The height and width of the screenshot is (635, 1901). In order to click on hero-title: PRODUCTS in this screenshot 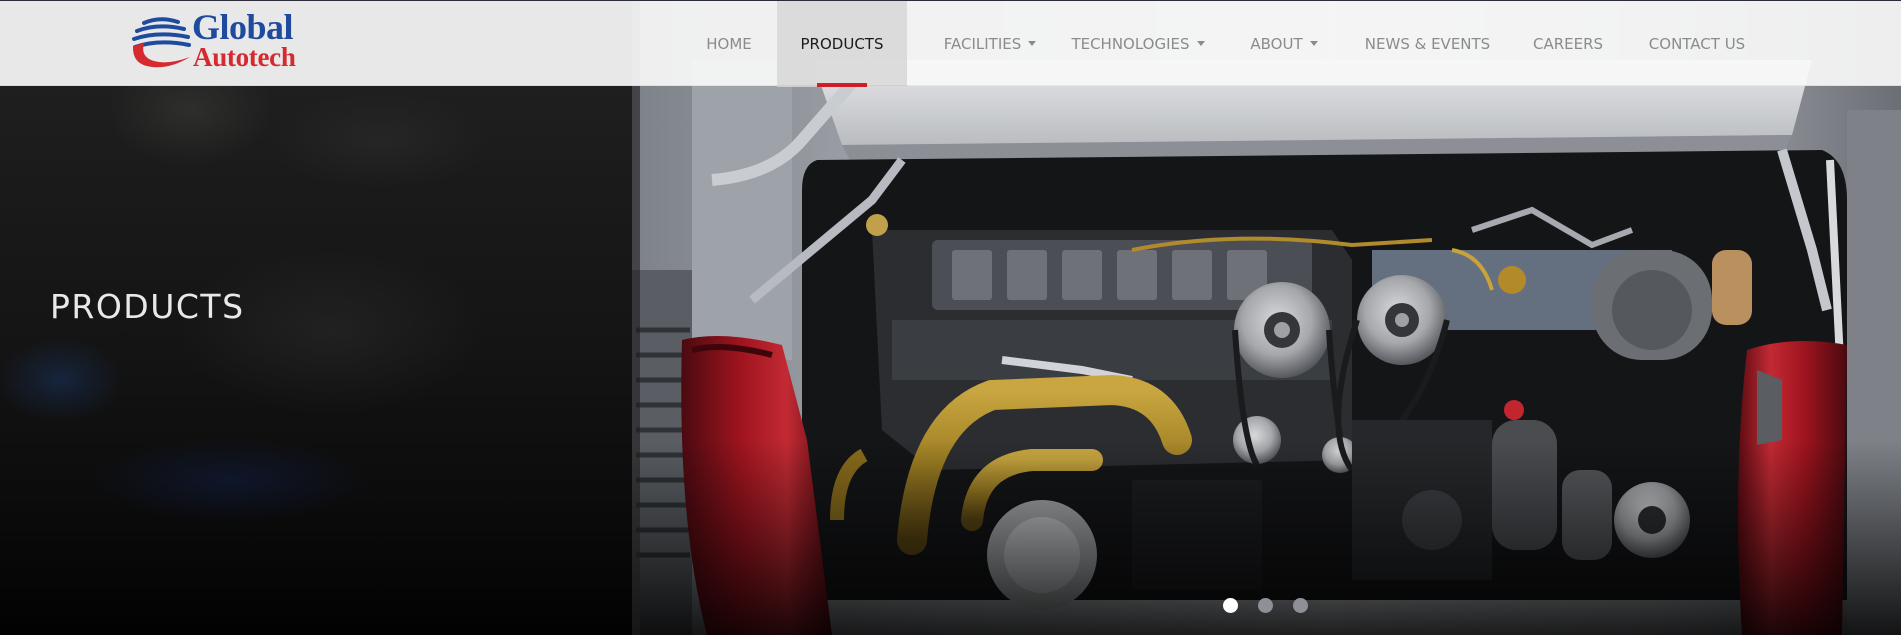, I will do `click(147, 306)`.